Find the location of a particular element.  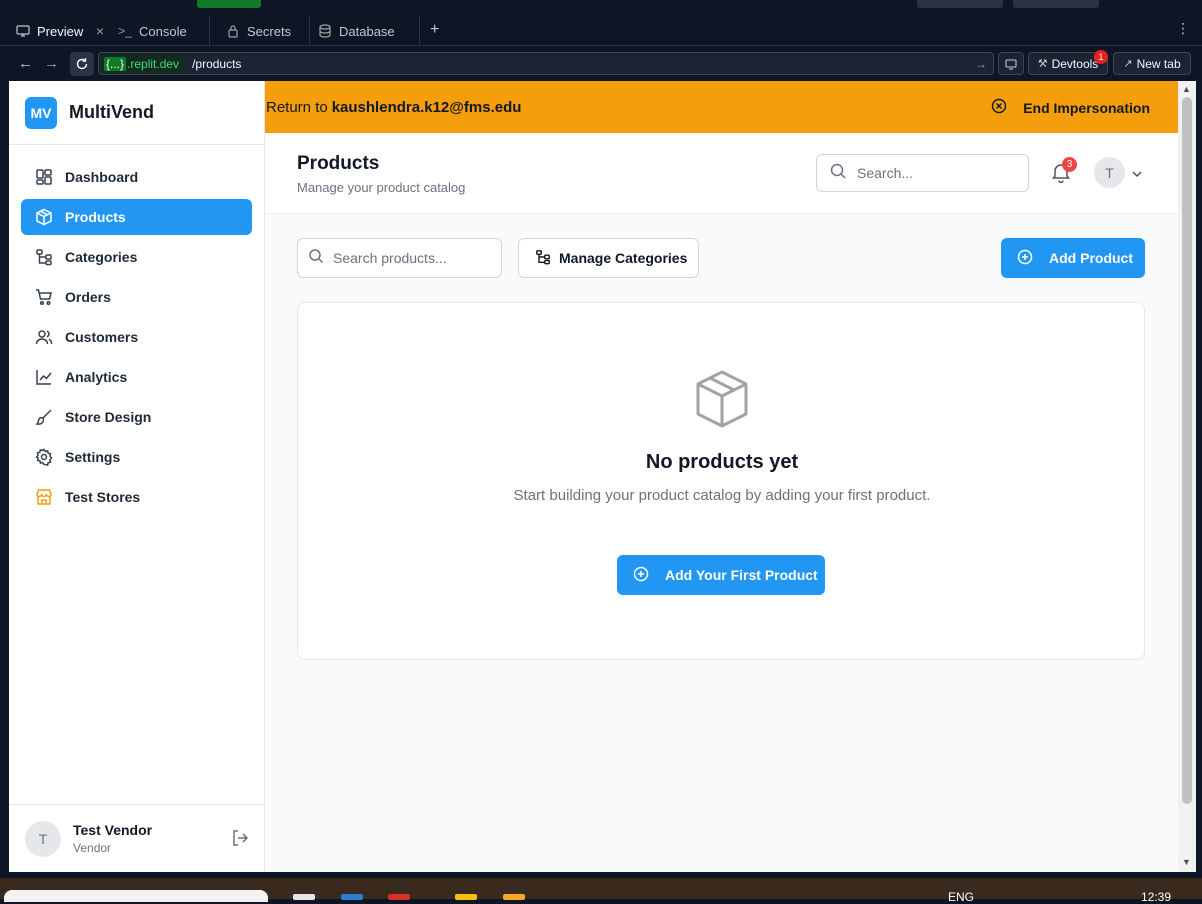

avatar: T is located at coordinates (43, 838).